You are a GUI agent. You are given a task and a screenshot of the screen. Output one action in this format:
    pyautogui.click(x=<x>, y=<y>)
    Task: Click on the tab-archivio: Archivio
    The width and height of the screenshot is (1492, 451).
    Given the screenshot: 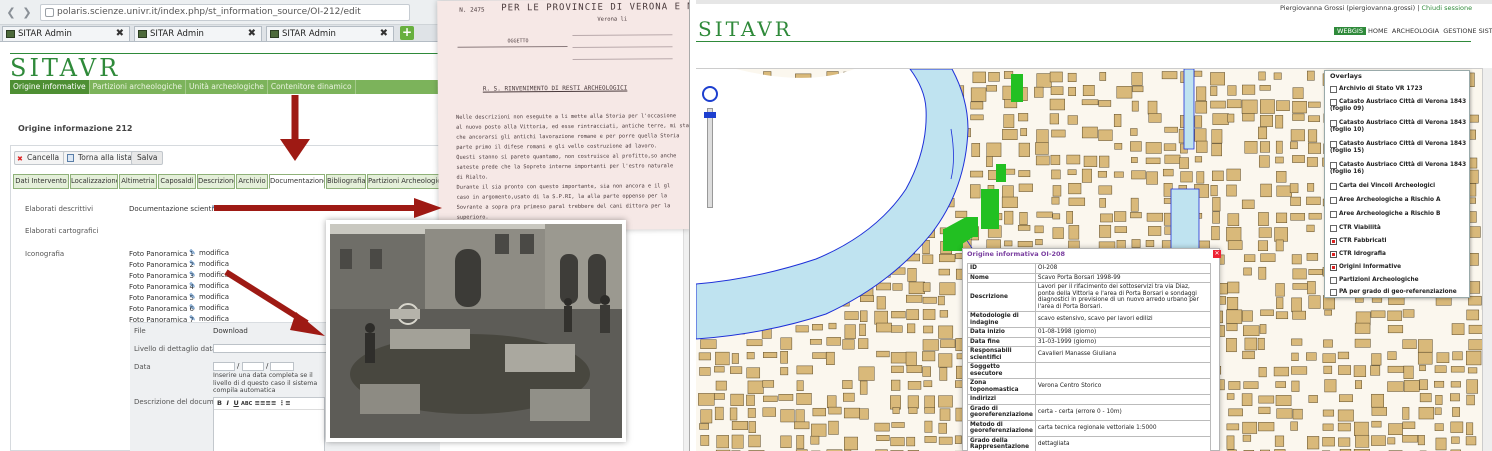 What is the action you would take?
    pyautogui.click(x=252, y=181)
    